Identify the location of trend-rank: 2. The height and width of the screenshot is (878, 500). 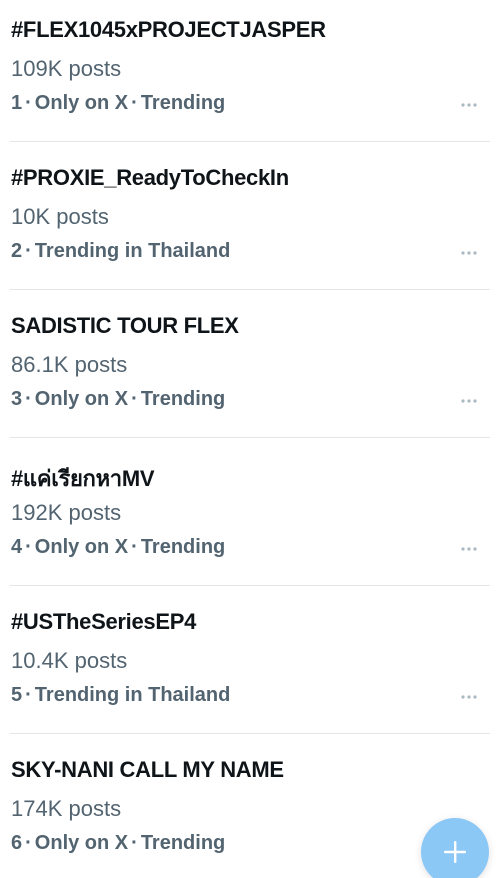
(17, 251).